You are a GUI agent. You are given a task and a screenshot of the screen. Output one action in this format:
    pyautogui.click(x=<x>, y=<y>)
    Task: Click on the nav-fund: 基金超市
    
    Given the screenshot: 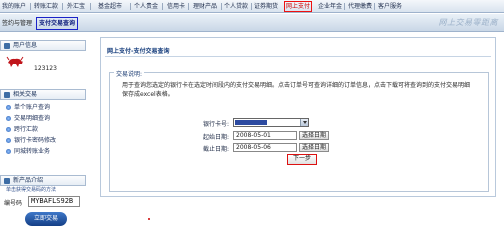 What is the action you would take?
    pyautogui.click(x=110, y=7)
    